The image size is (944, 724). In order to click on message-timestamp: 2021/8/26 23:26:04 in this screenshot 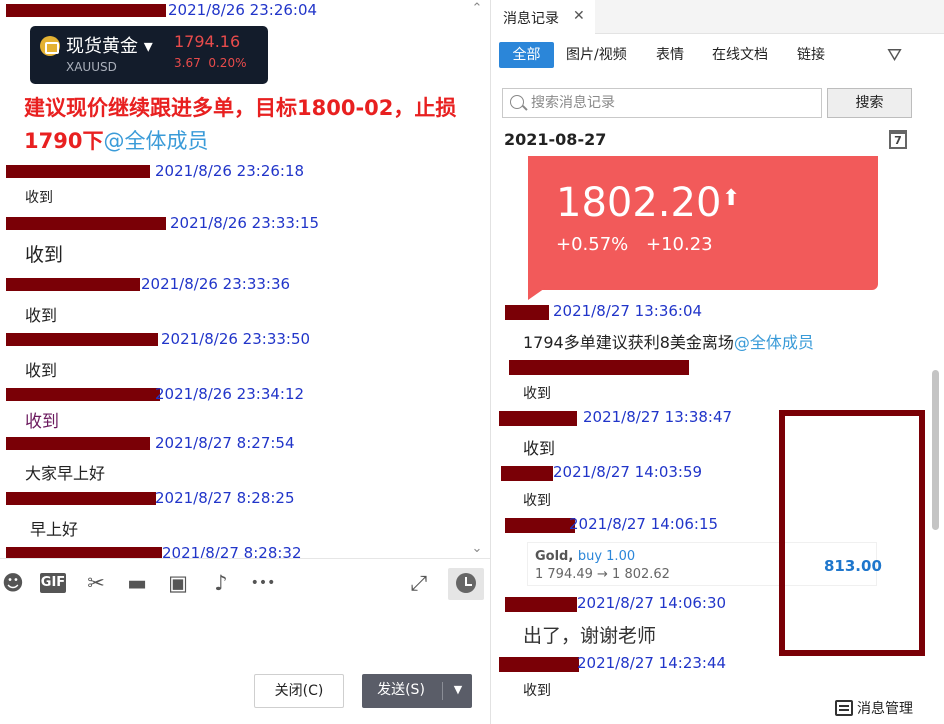, I will do `click(243, 10)`.